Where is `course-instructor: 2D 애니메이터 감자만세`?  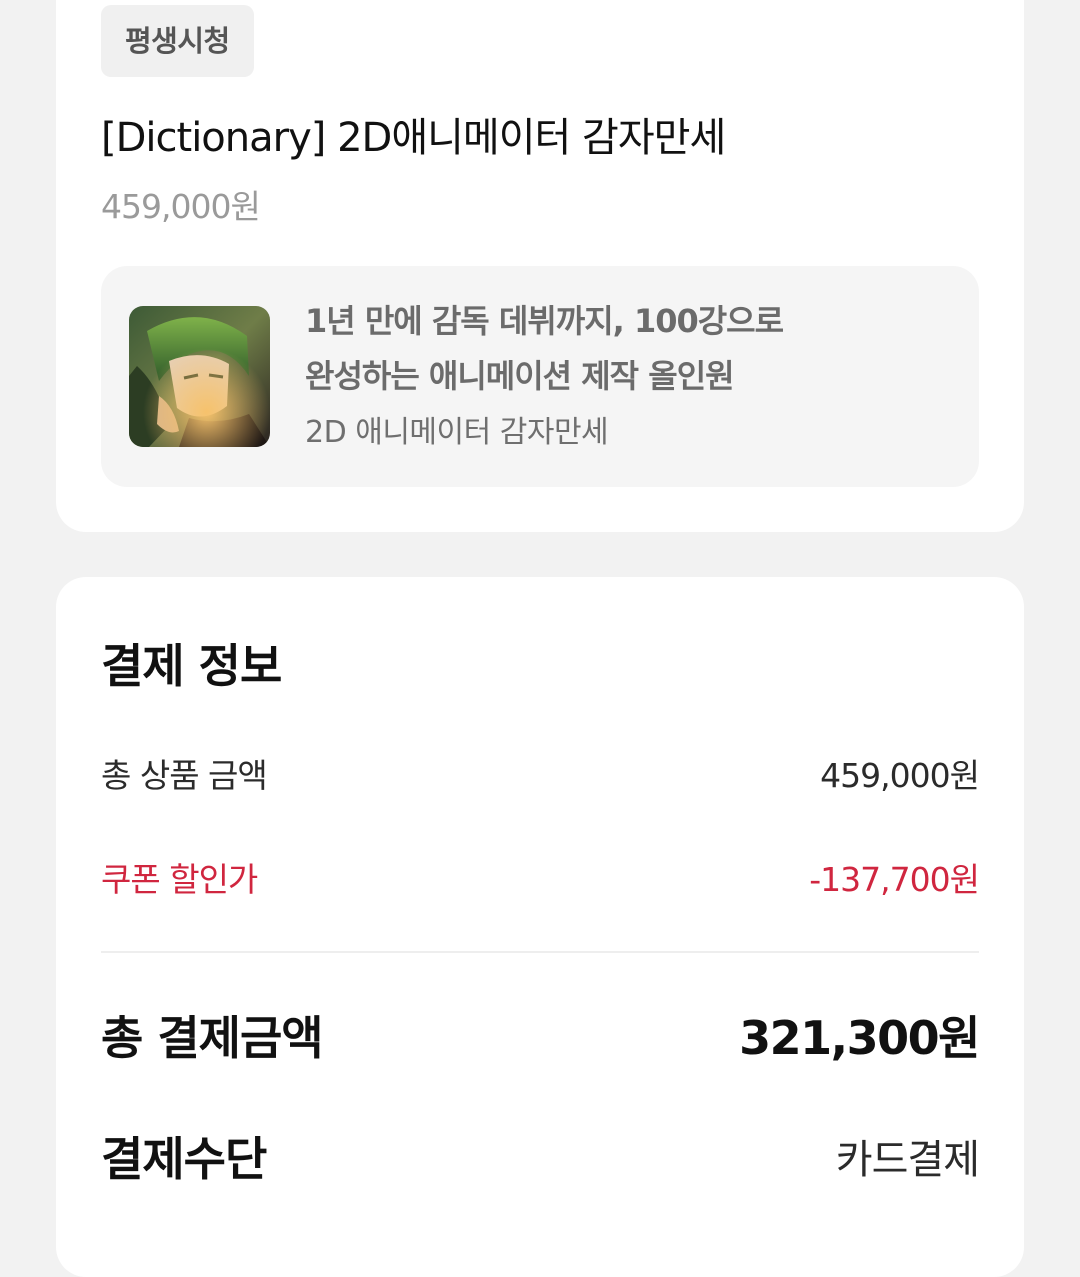
course-instructor: 2D 애니메이터 감자만세 is located at coordinates (457, 432).